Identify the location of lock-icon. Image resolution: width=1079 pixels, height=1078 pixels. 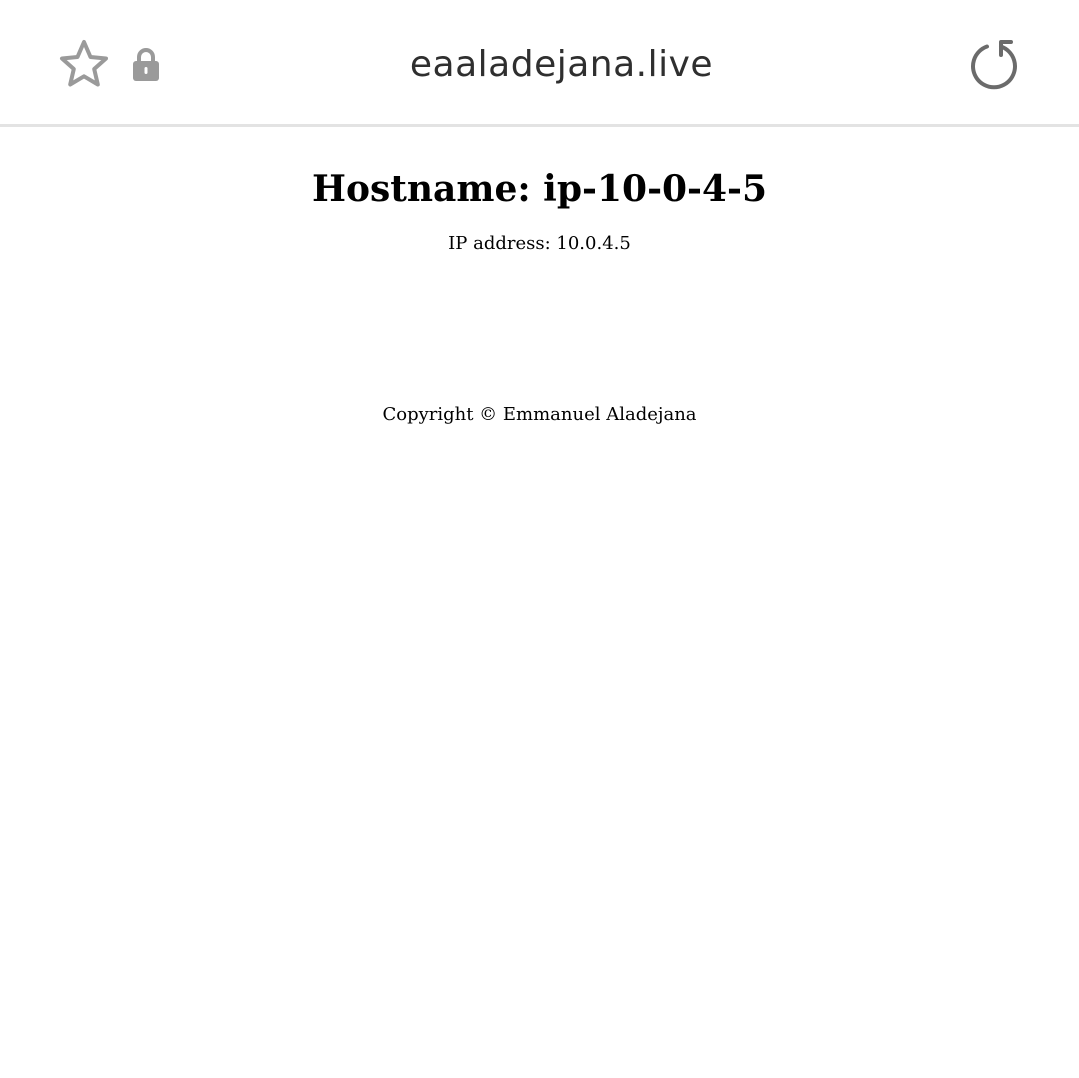
(146, 65).